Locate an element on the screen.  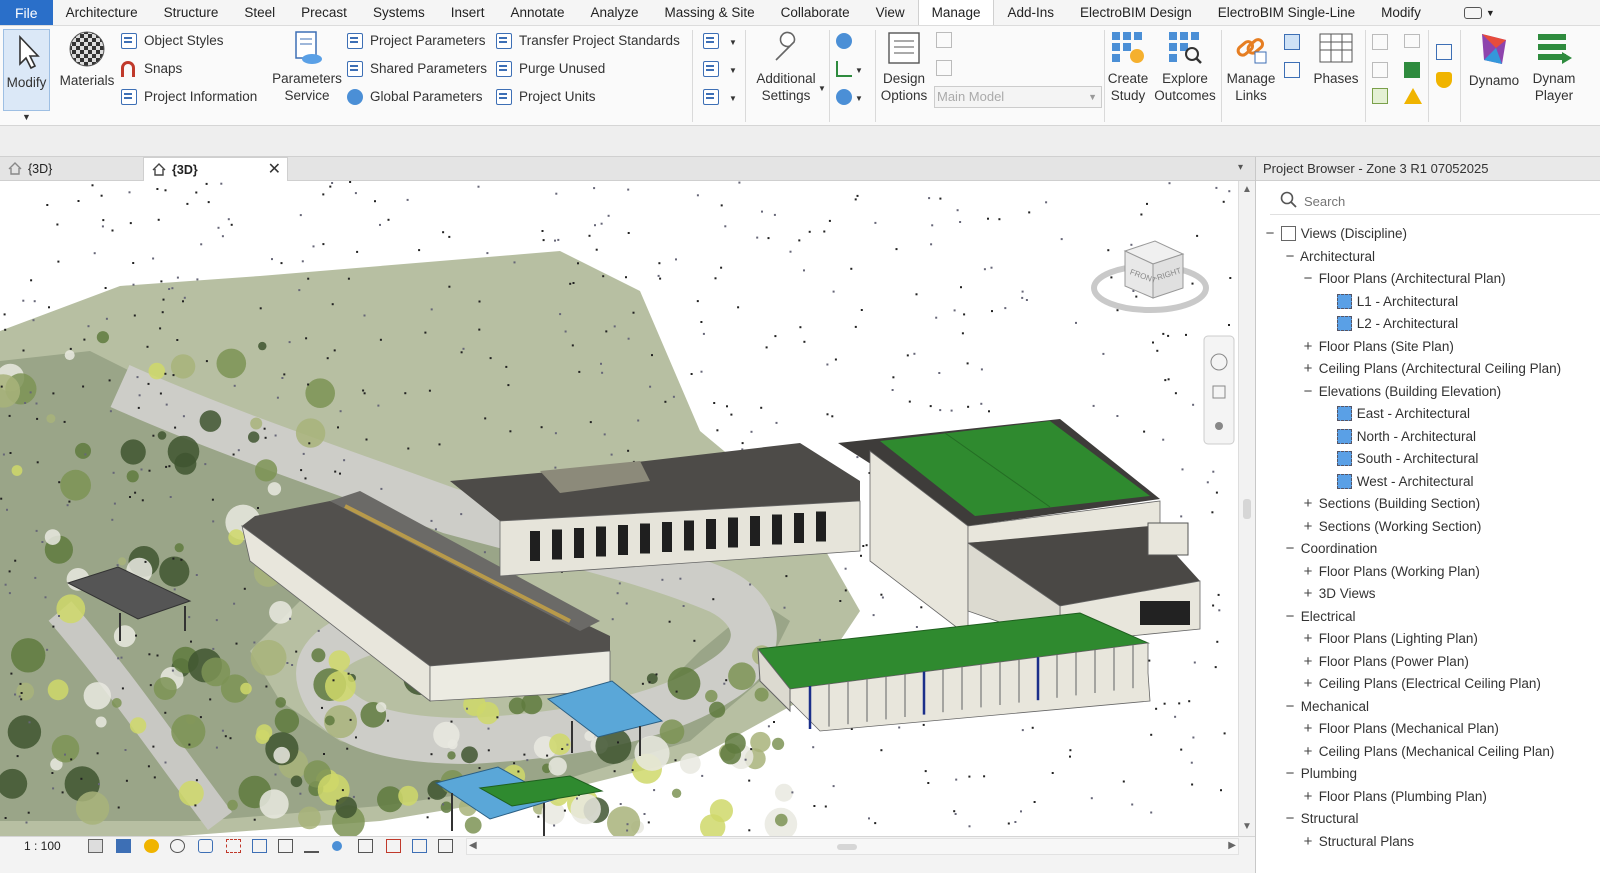
browser-tree-node: + Floor Plans (Mechanical Plan) is located at coordinates (1400, 729).